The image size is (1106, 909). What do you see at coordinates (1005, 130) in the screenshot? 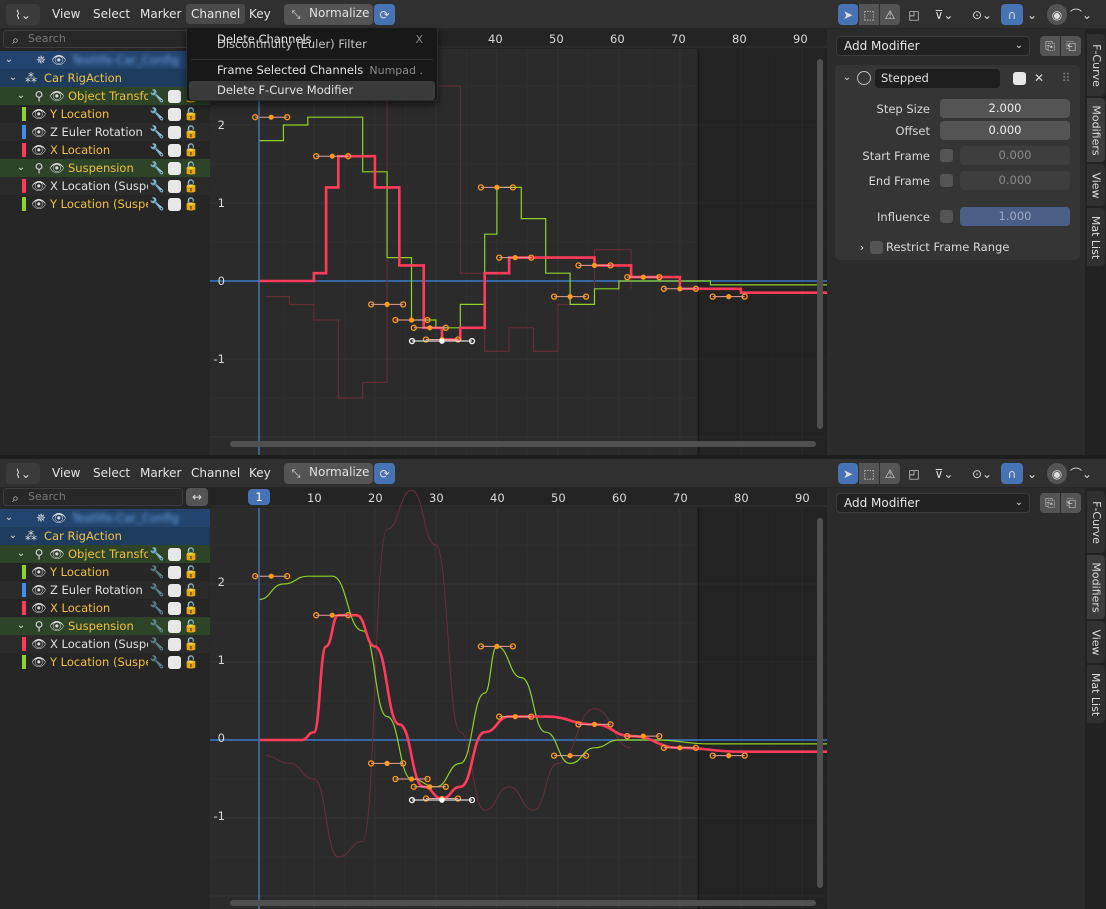
I see `offset-field: 0.000` at bounding box center [1005, 130].